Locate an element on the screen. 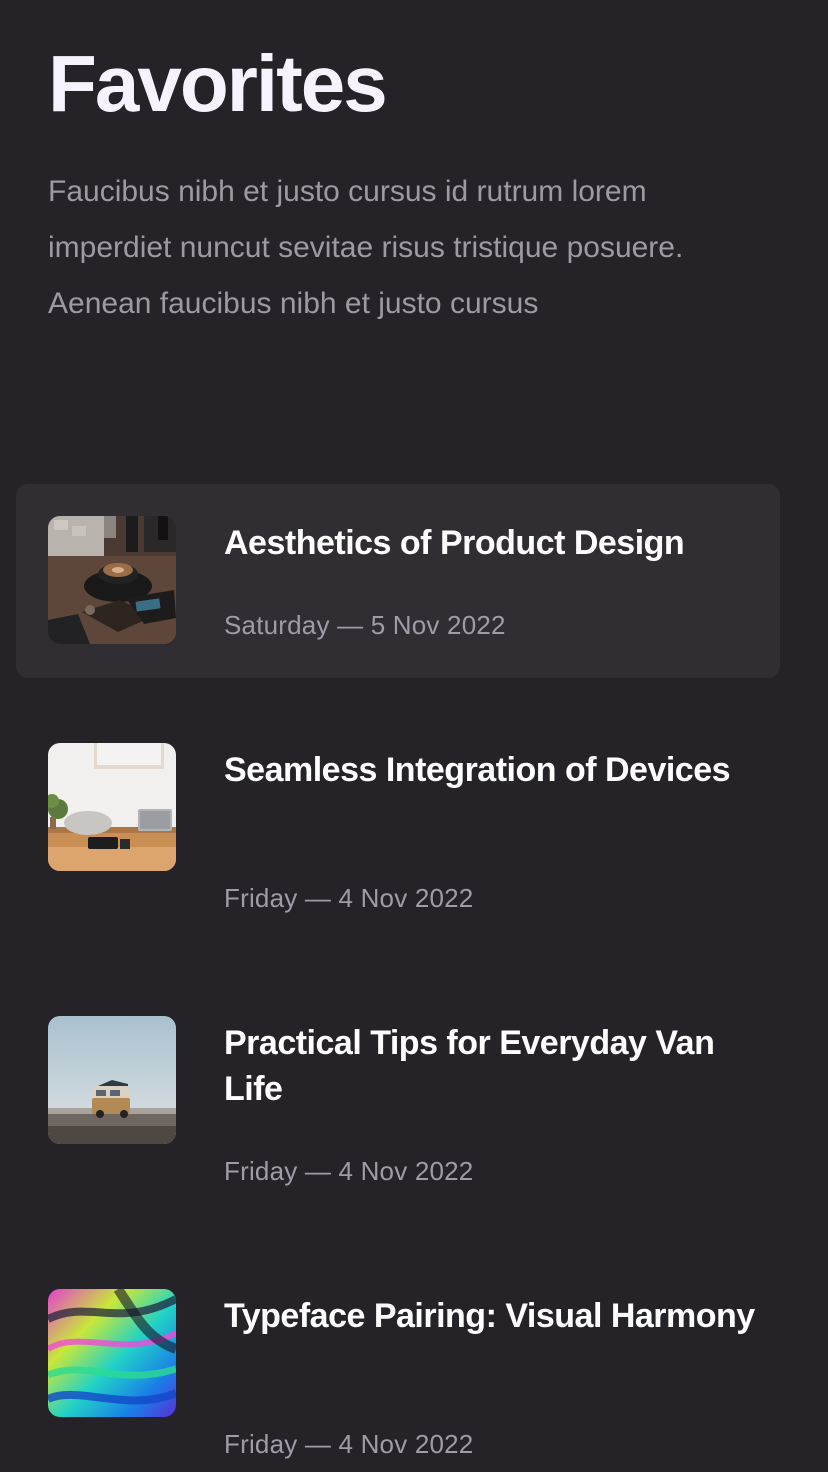  item-title: Typeface Pairing: Visual Harmony is located at coordinates (494, 1316).